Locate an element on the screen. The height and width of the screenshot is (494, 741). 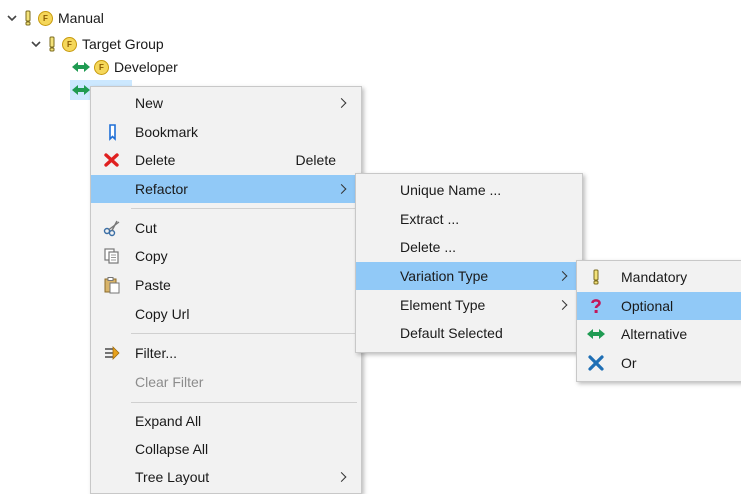
menu-item-paste: Paste is located at coordinates (226, 285).